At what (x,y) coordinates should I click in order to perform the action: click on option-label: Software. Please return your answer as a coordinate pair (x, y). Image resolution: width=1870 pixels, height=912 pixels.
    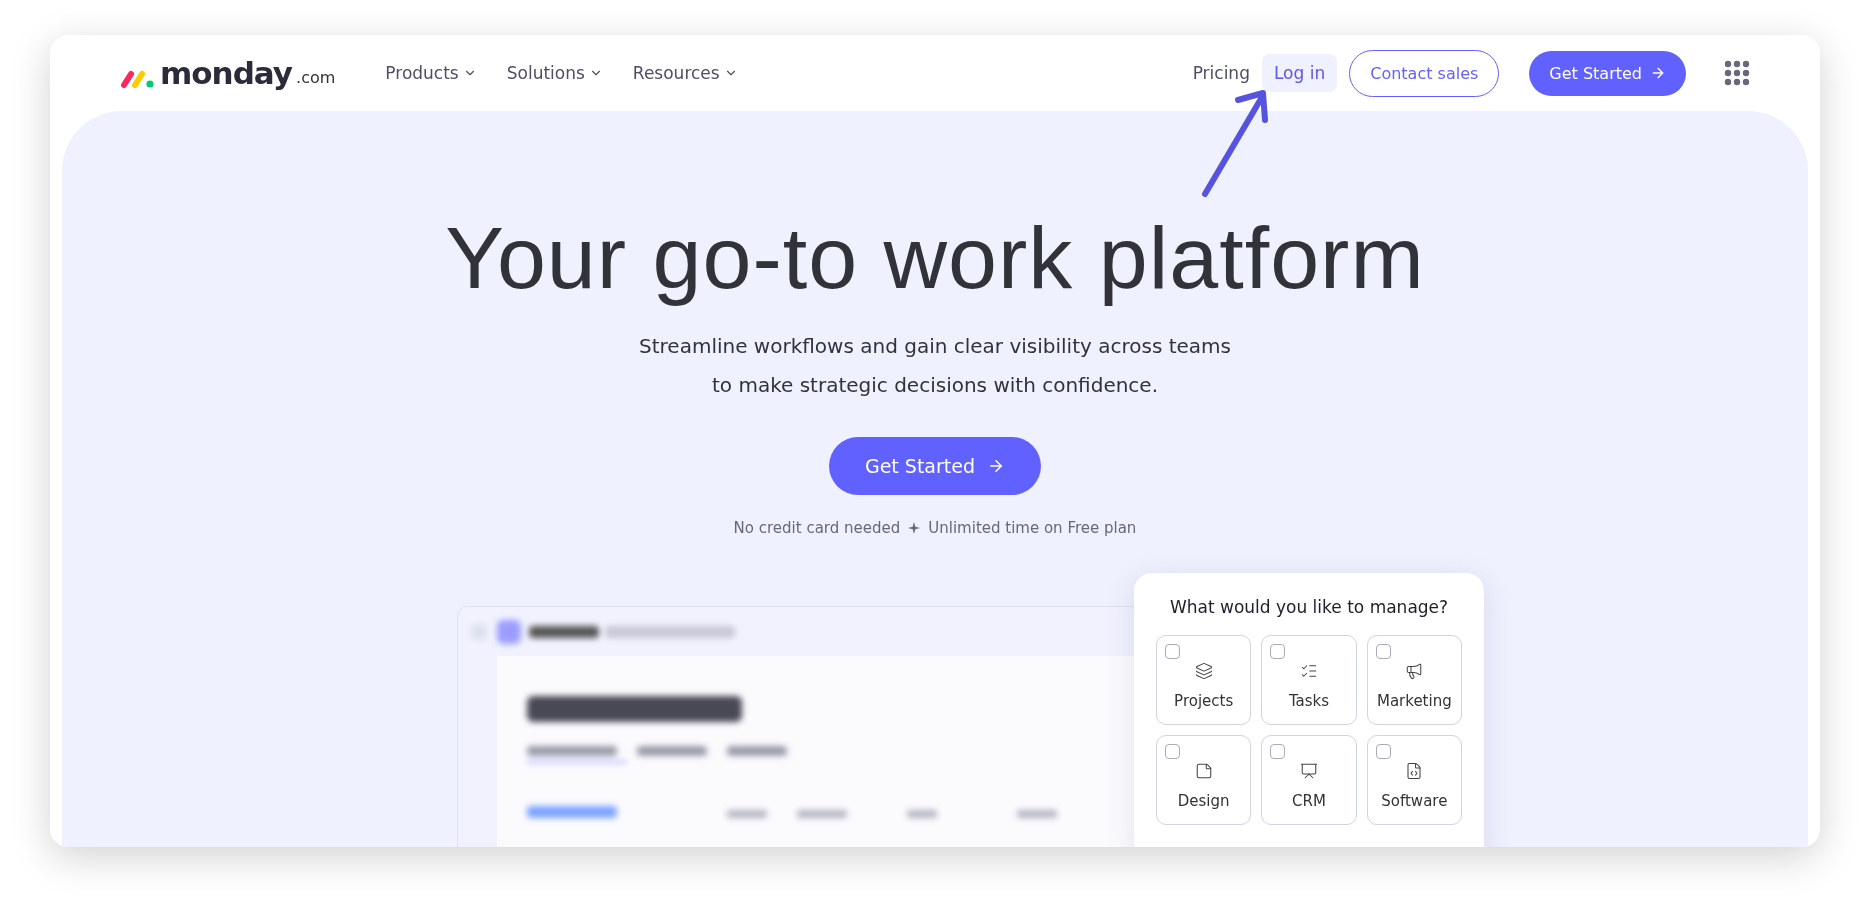
    Looking at the image, I should click on (1414, 801).